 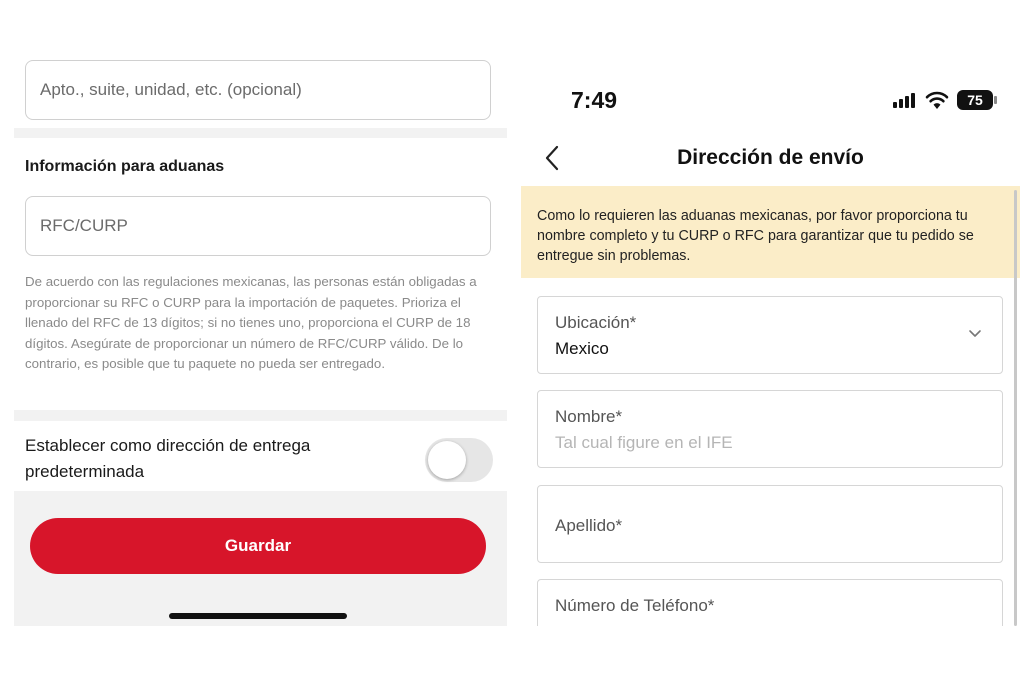 What do you see at coordinates (582, 348) in the screenshot?
I see `location-value: Mexico` at bounding box center [582, 348].